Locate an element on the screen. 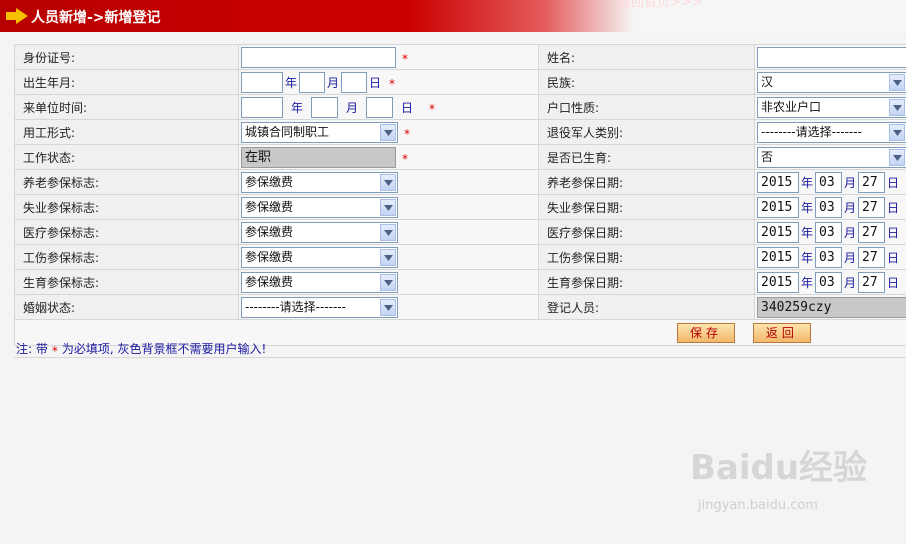  childbirth-value: 否 is located at coordinates (767, 156).